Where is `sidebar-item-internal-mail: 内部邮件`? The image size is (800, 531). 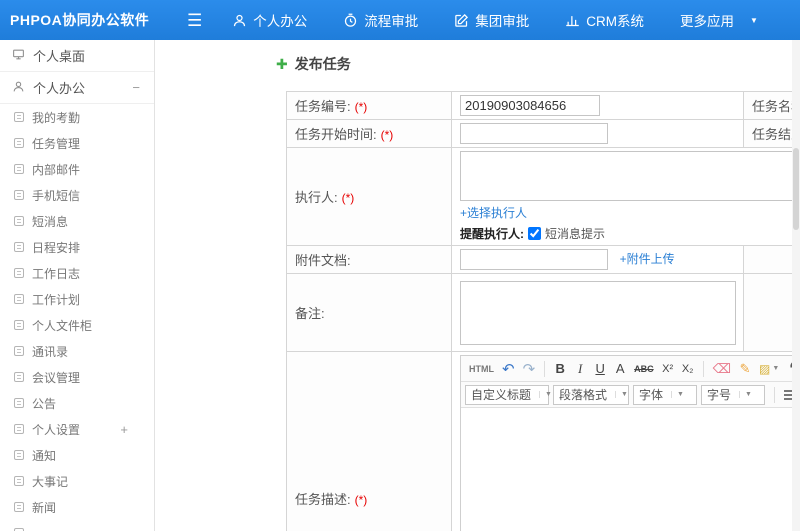
sidebar-item-internal-mail: 内部邮件 is located at coordinates (77, 169).